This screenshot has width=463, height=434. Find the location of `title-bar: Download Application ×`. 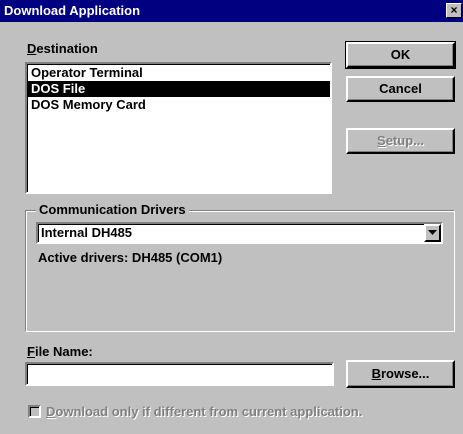

title-bar: Download Application × is located at coordinates (231, 11).